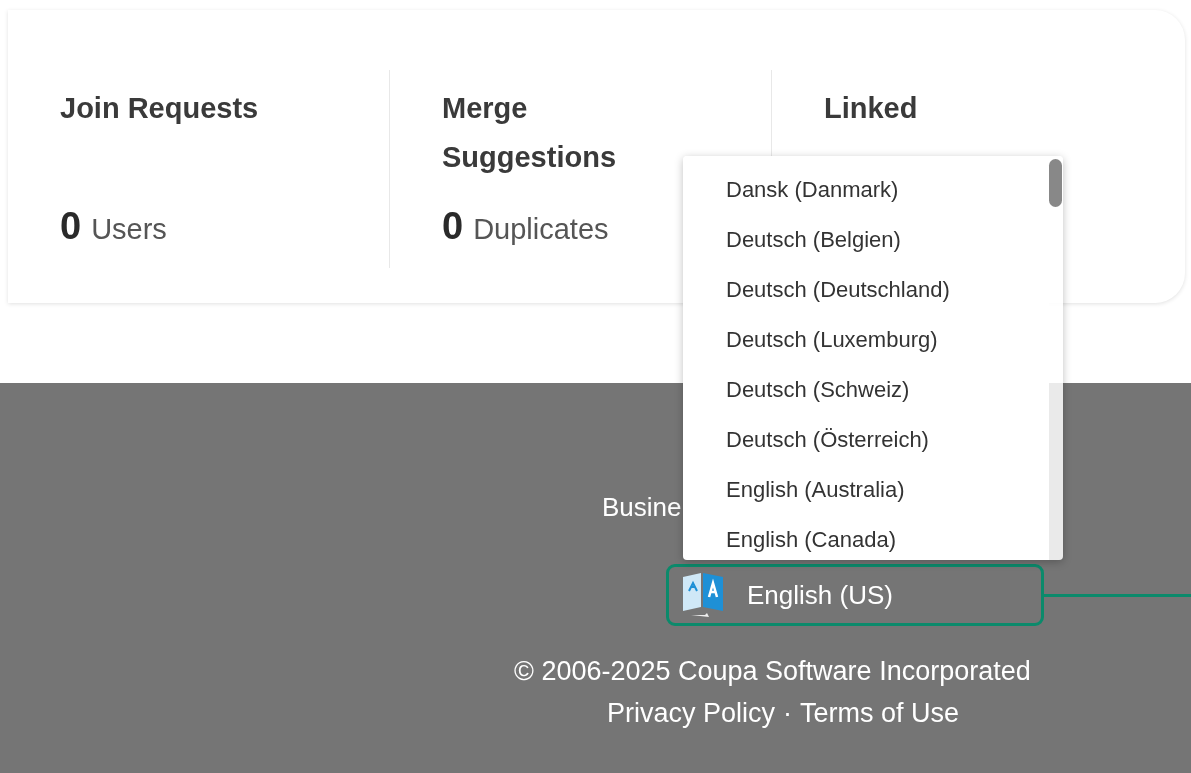  What do you see at coordinates (880, 713) in the screenshot?
I see `footer-link: Terms of Use` at bounding box center [880, 713].